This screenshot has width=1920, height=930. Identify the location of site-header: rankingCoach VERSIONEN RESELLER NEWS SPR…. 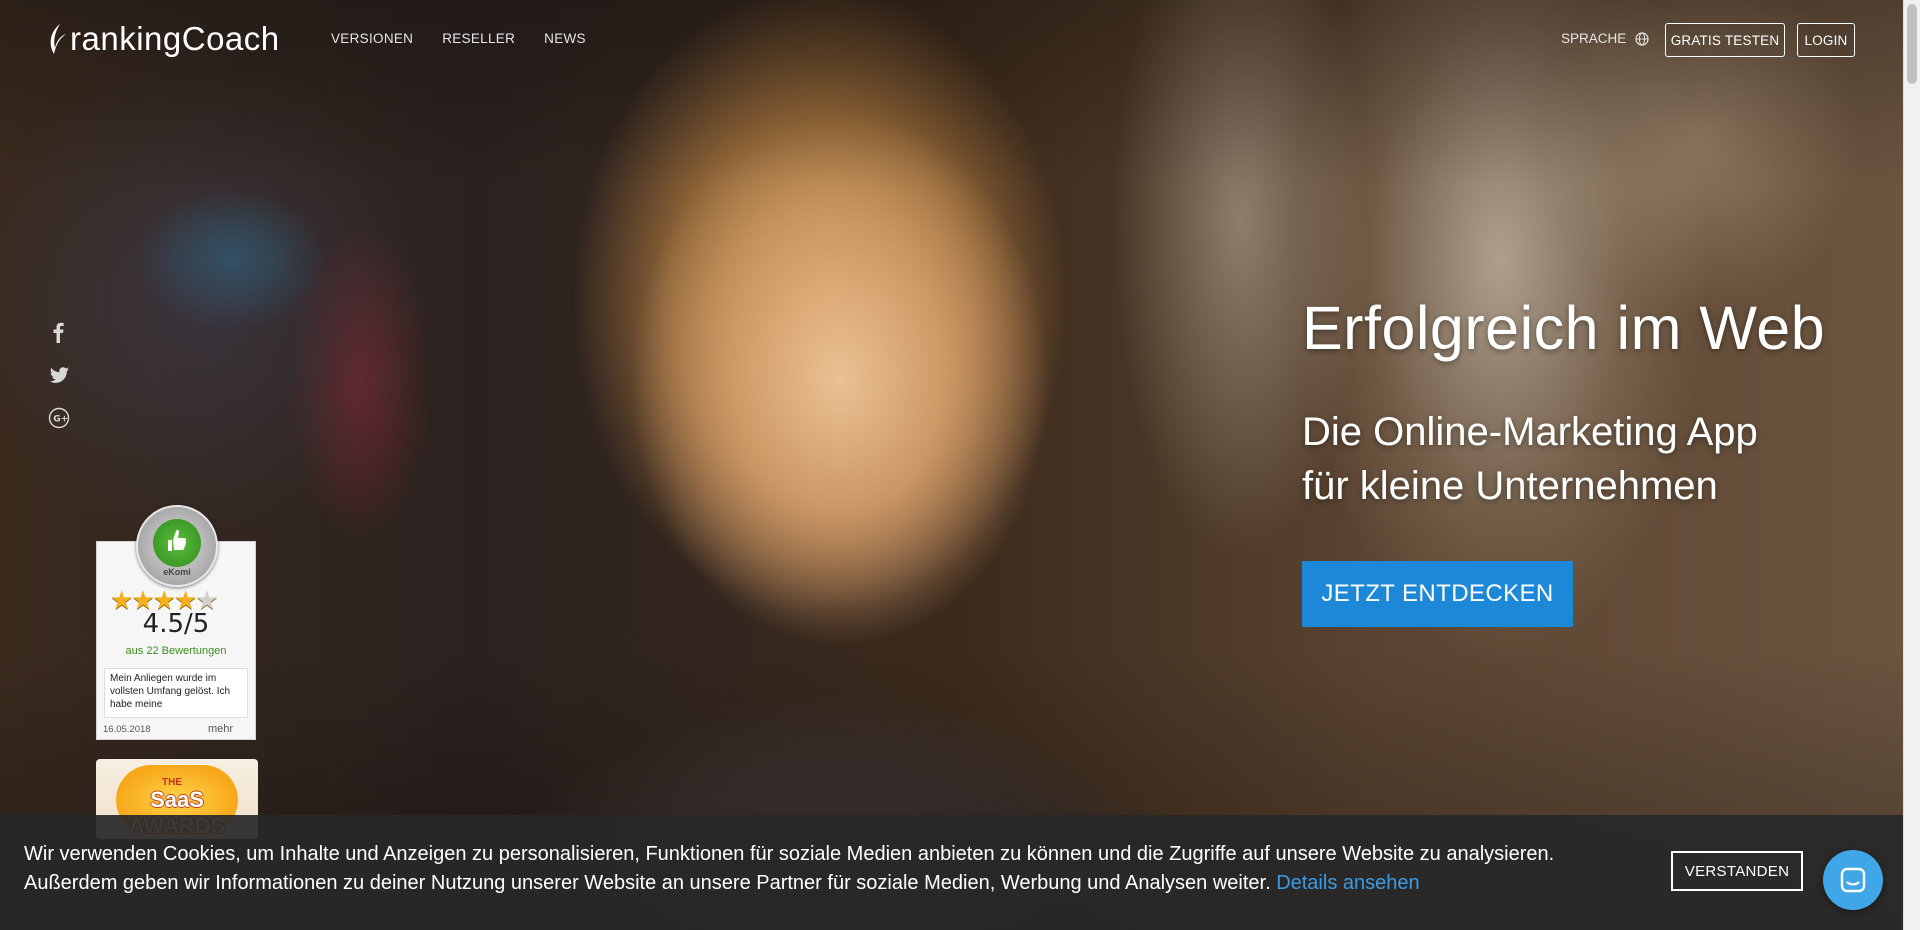
(952, 40).